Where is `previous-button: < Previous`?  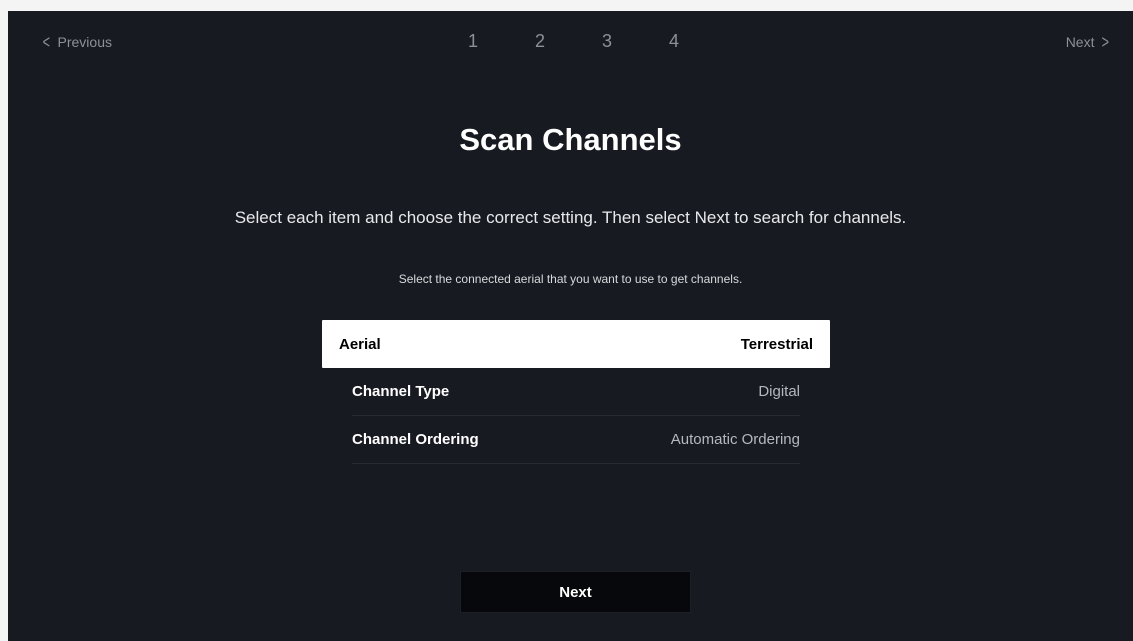 previous-button: < Previous is located at coordinates (76, 42).